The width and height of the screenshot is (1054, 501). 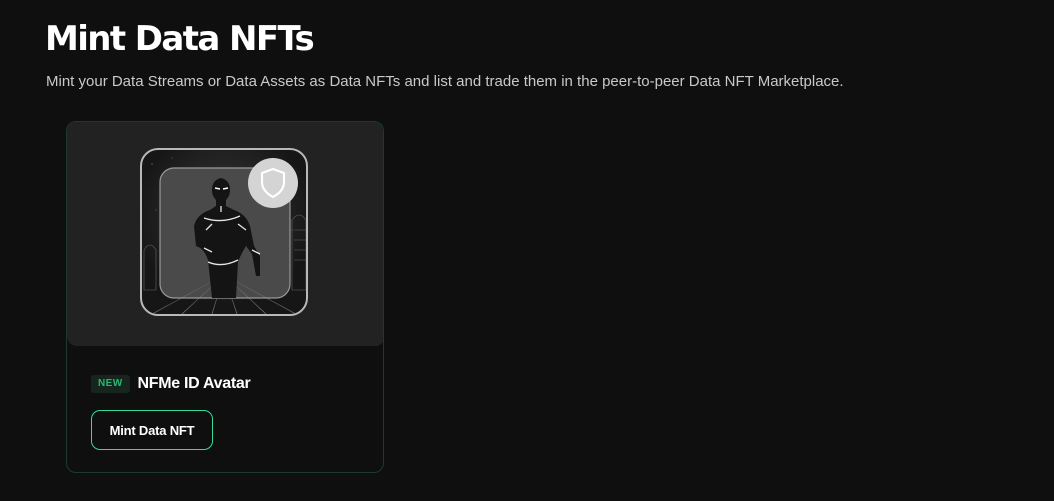 I want to click on shield-badge, so click(x=273, y=183).